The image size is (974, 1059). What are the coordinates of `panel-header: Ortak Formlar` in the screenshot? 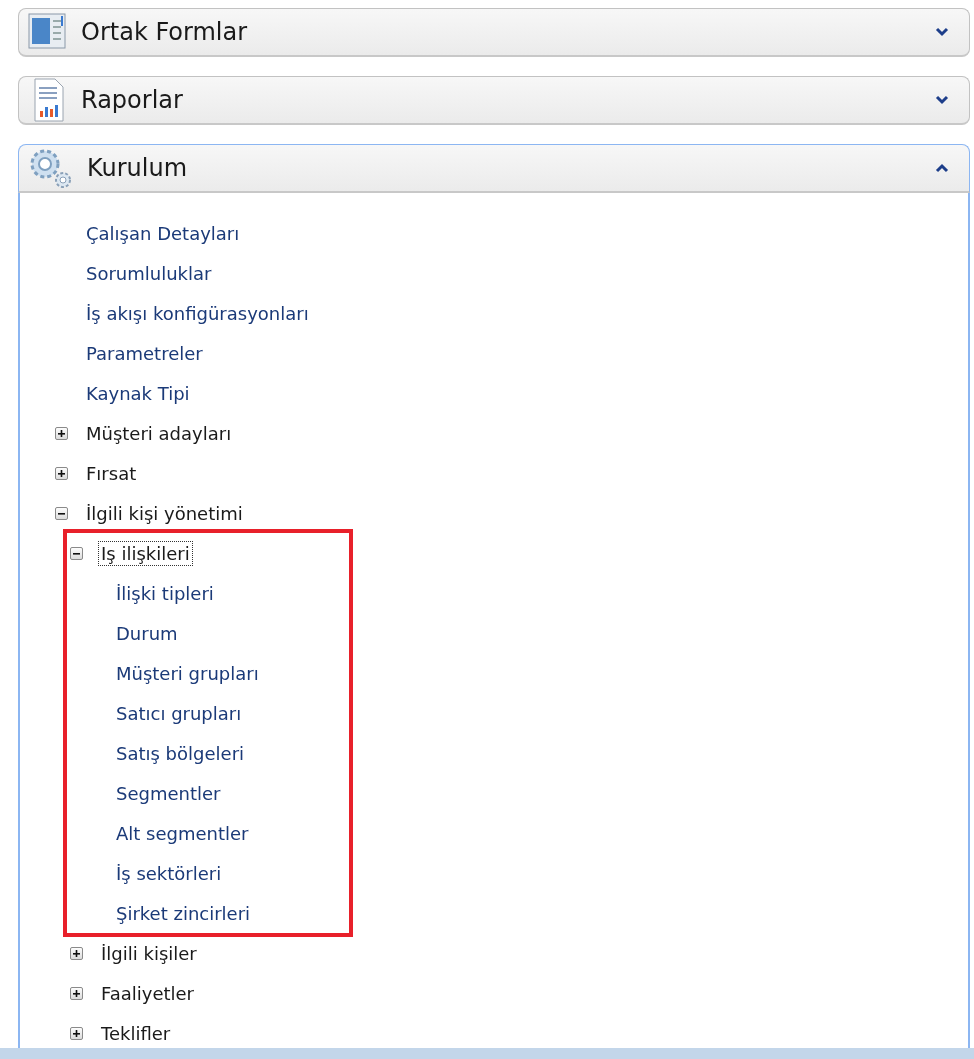 It's located at (494, 32).